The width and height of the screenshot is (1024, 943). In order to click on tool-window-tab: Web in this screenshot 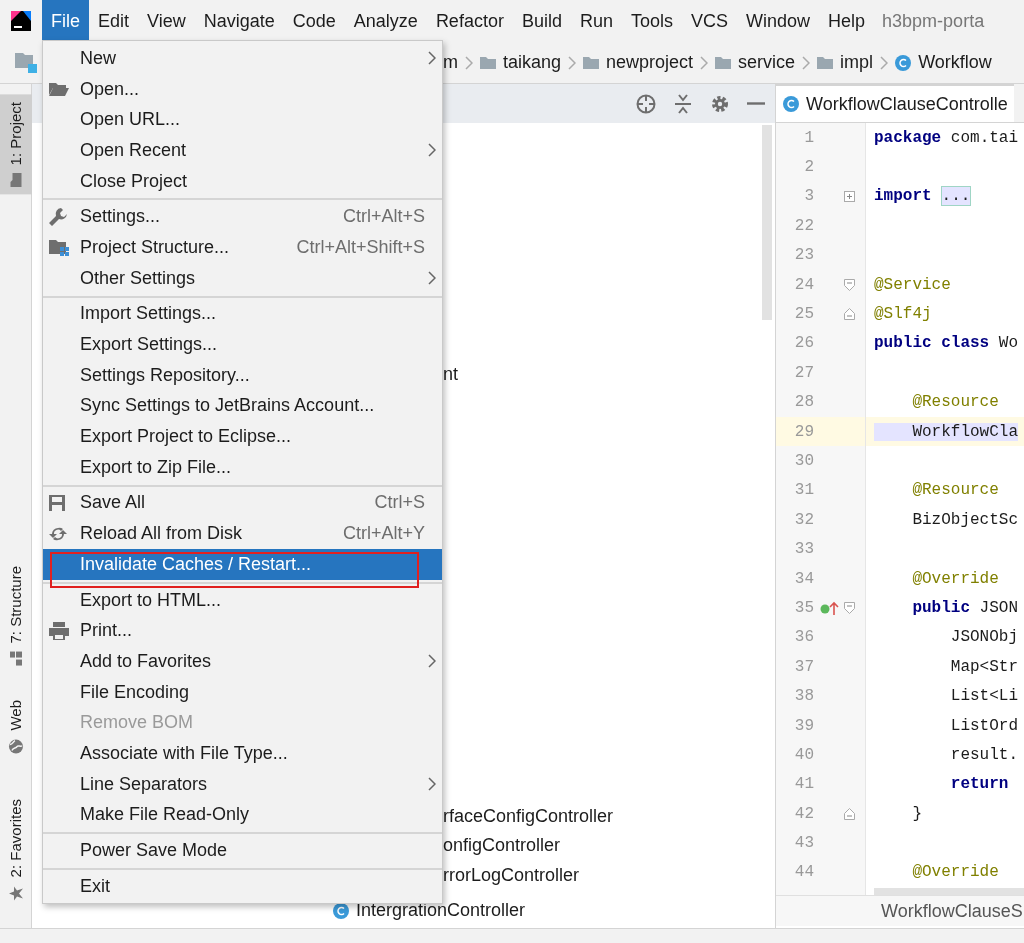, I will do `click(16, 727)`.